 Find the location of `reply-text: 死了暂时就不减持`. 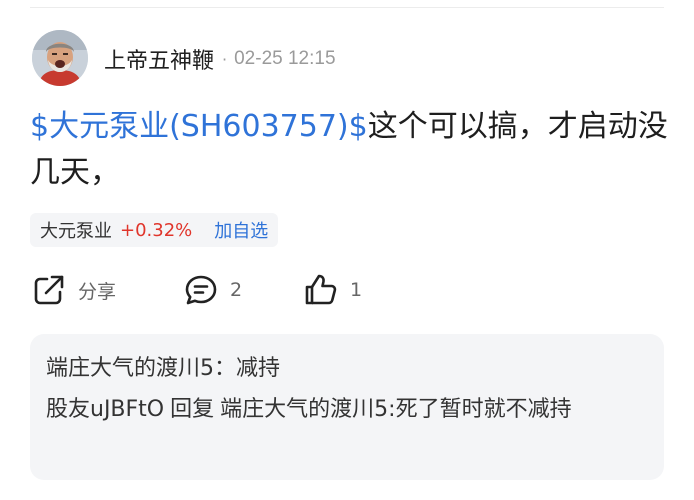

reply-text: 死了暂时就不减持 is located at coordinates (483, 409).